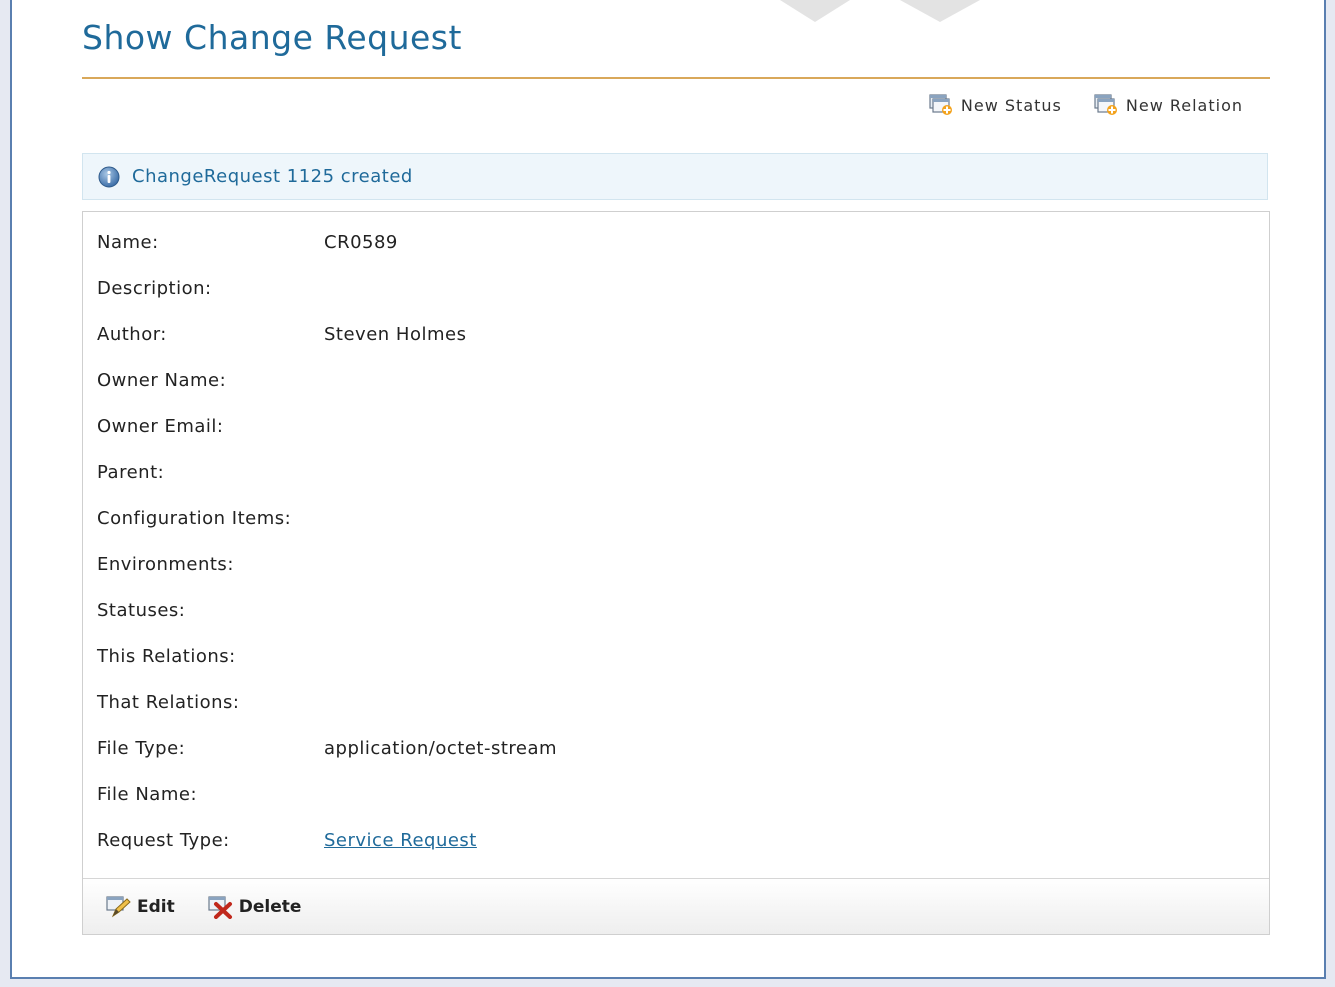 The image size is (1335, 987). Describe the element at coordinates (154, 288) in the screenshot. I see `field-label: Description:` at that location.